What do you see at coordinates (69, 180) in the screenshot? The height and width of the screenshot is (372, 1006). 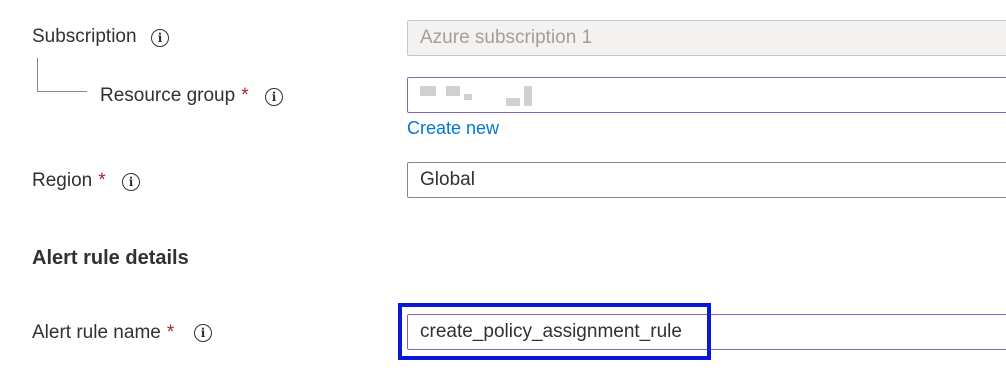 I see `region-label: Region *` at bounding box center [69, 180].